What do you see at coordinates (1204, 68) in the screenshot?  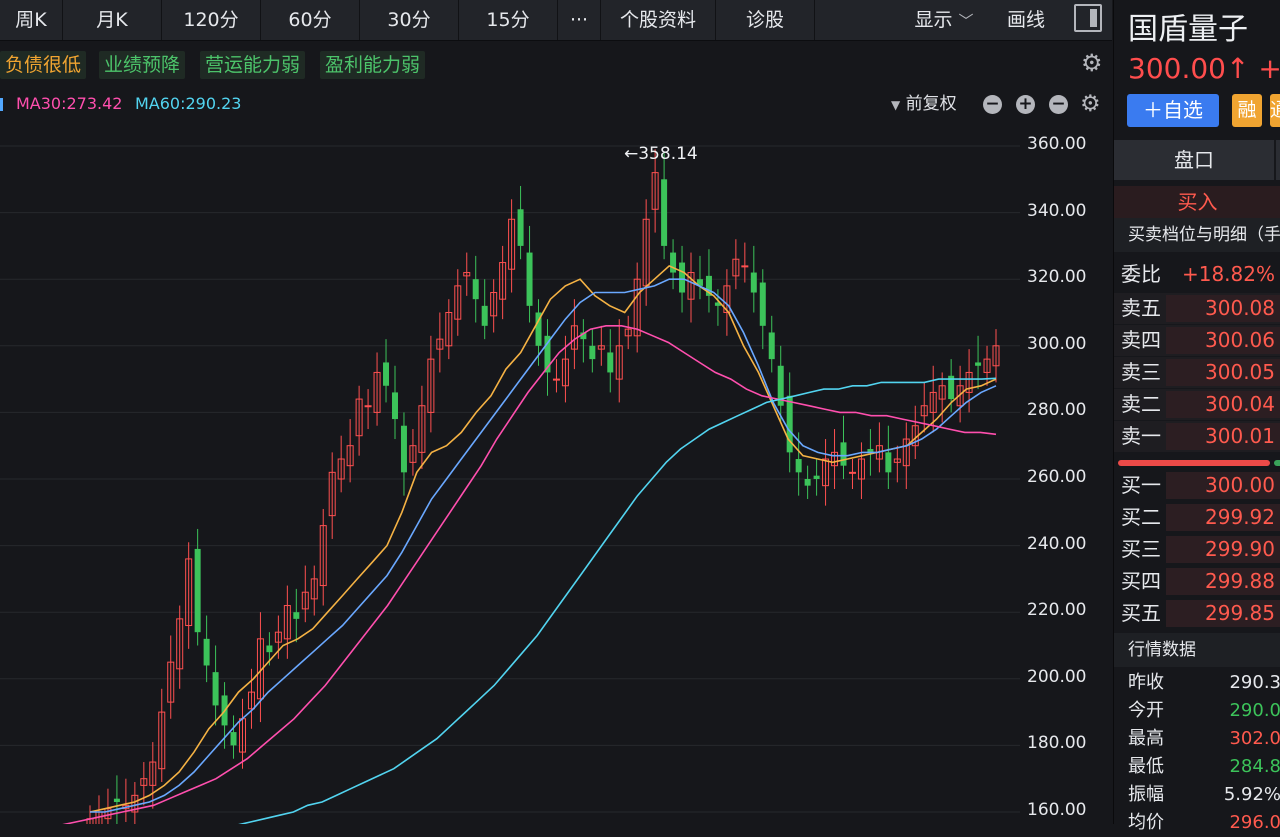 I see `stock-price: 300.00↑ +9` at bounding box center [1204, 68].